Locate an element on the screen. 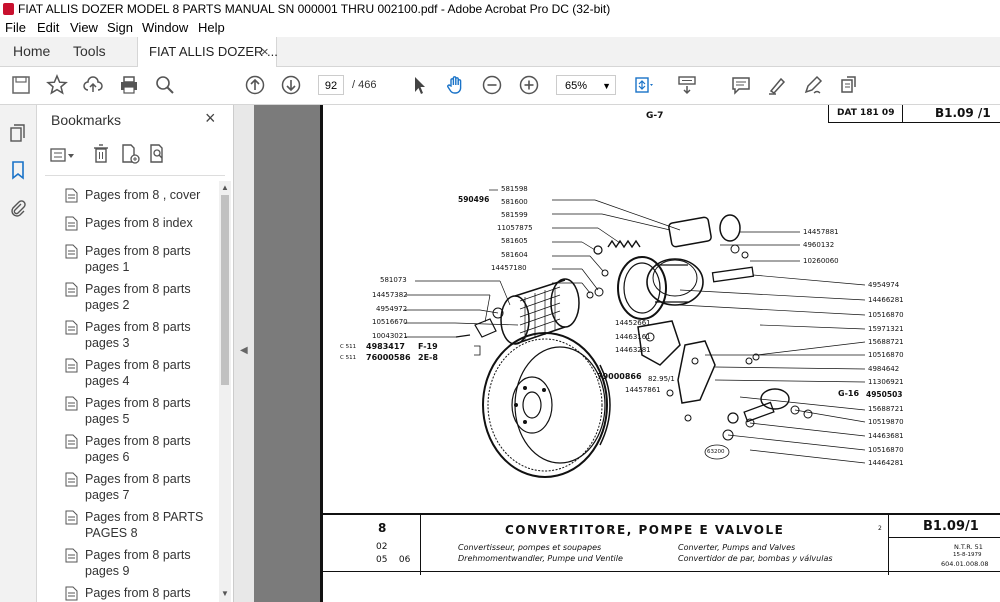 The width and height of the screenshot is (1000, 602). subtitle-en: Converter, Pumps and Valves is located at coordinates (737, 547).